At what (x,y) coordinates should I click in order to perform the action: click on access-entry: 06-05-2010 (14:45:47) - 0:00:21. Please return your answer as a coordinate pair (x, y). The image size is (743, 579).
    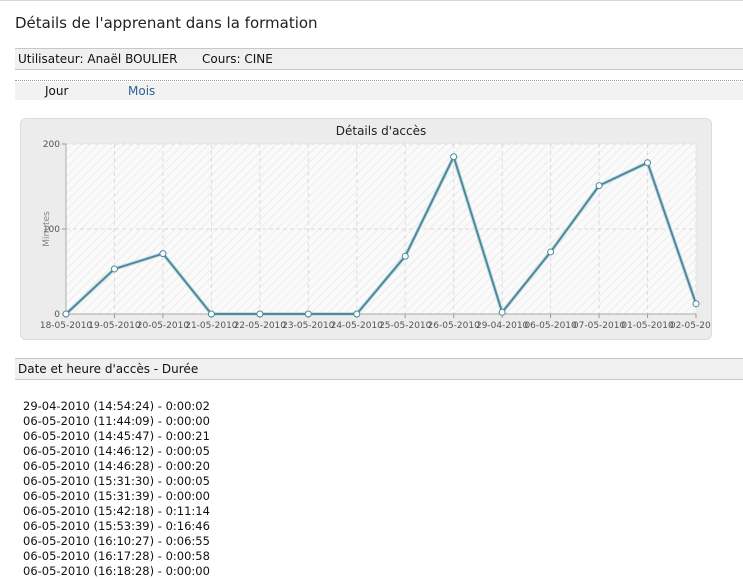
    Looking at the image, I should click on (116, 436).